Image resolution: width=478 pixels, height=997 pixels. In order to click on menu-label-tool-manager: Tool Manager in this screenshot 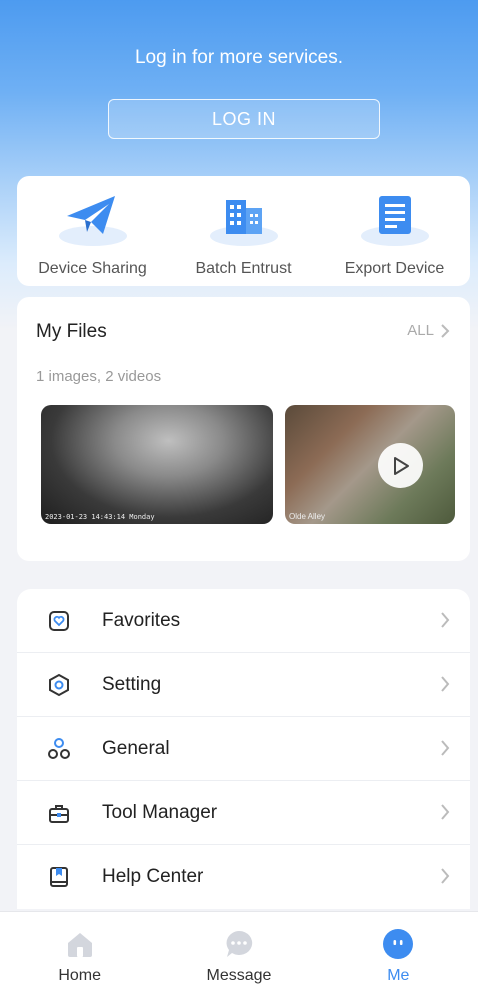, I will do `click(160, 812)`.